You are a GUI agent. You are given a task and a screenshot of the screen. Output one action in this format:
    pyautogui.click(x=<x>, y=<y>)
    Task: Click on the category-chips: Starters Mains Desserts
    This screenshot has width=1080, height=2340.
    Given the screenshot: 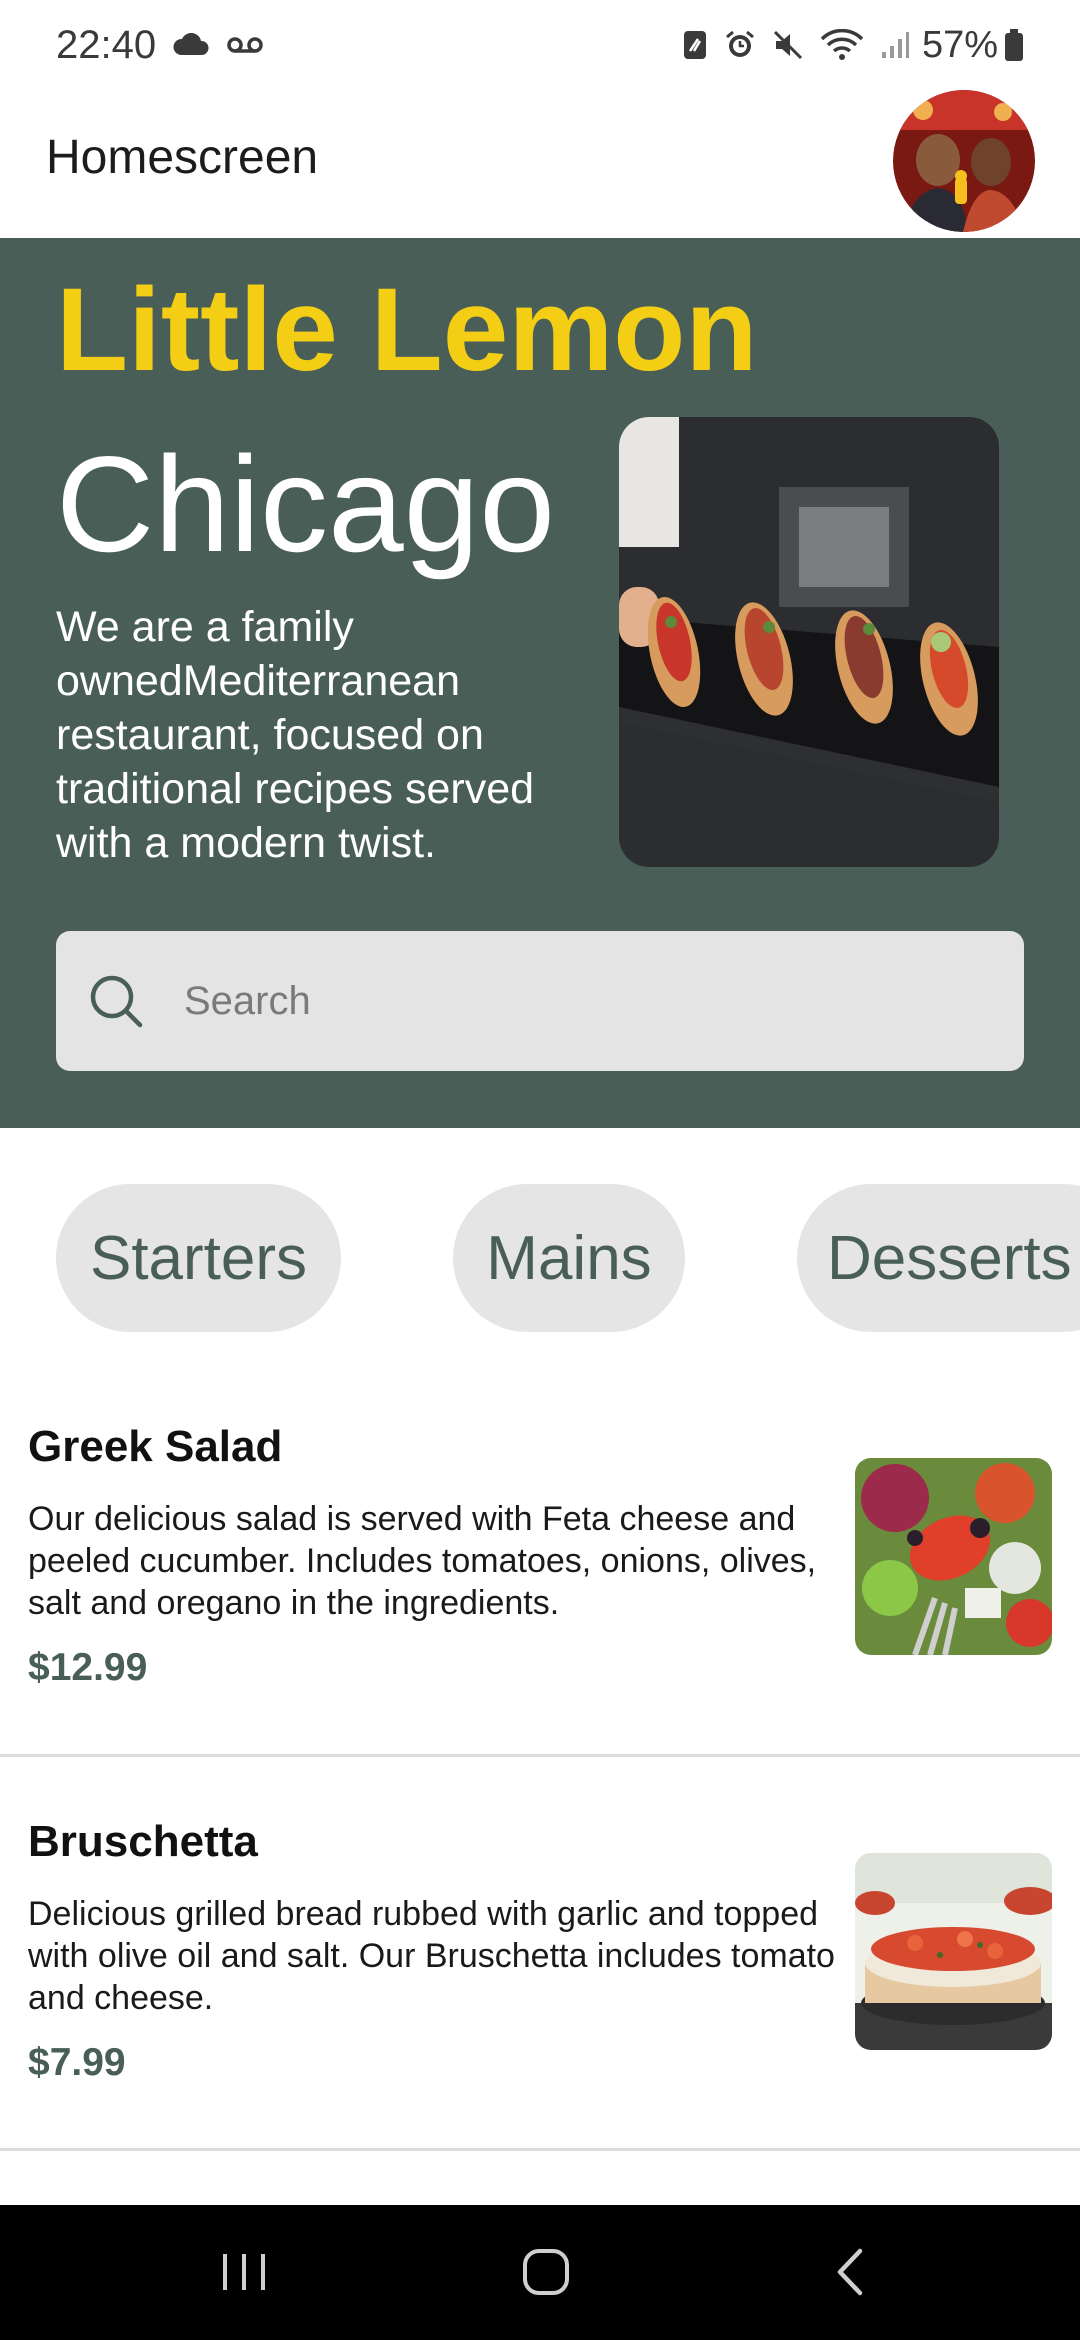 What is the action you would take?
    pyautogui.click(x=540, y=1243)
    